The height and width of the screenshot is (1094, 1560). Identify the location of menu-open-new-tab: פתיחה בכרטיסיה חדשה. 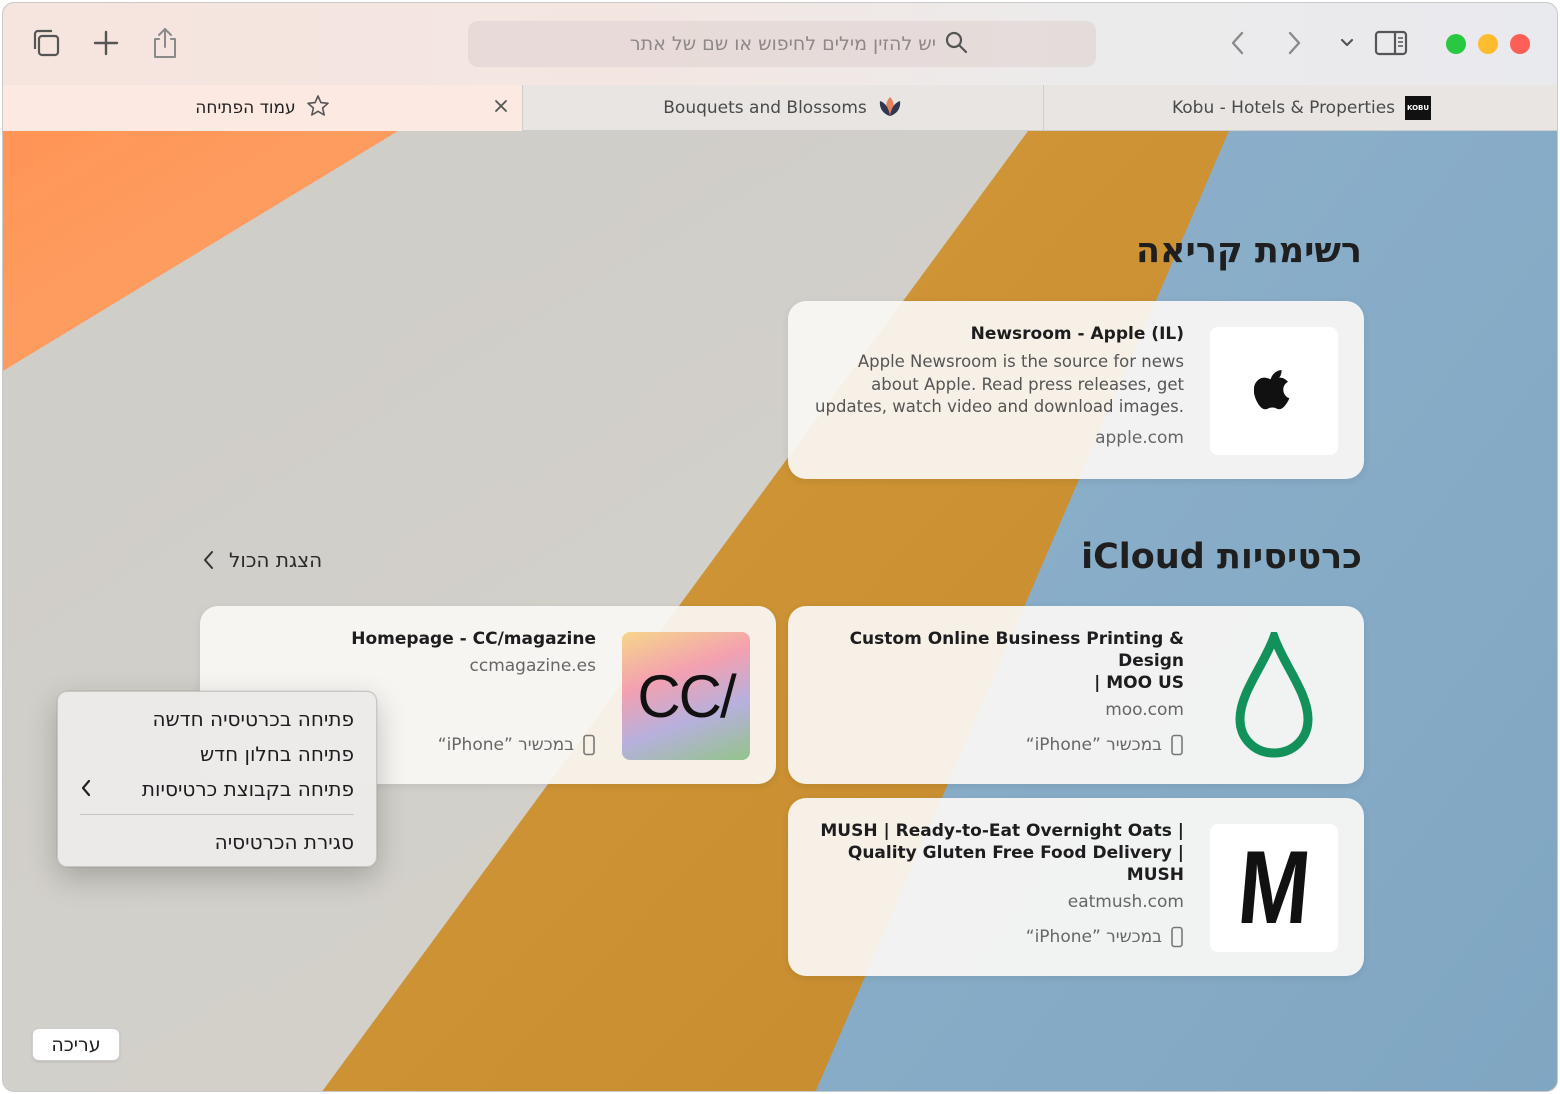
(253, 719).